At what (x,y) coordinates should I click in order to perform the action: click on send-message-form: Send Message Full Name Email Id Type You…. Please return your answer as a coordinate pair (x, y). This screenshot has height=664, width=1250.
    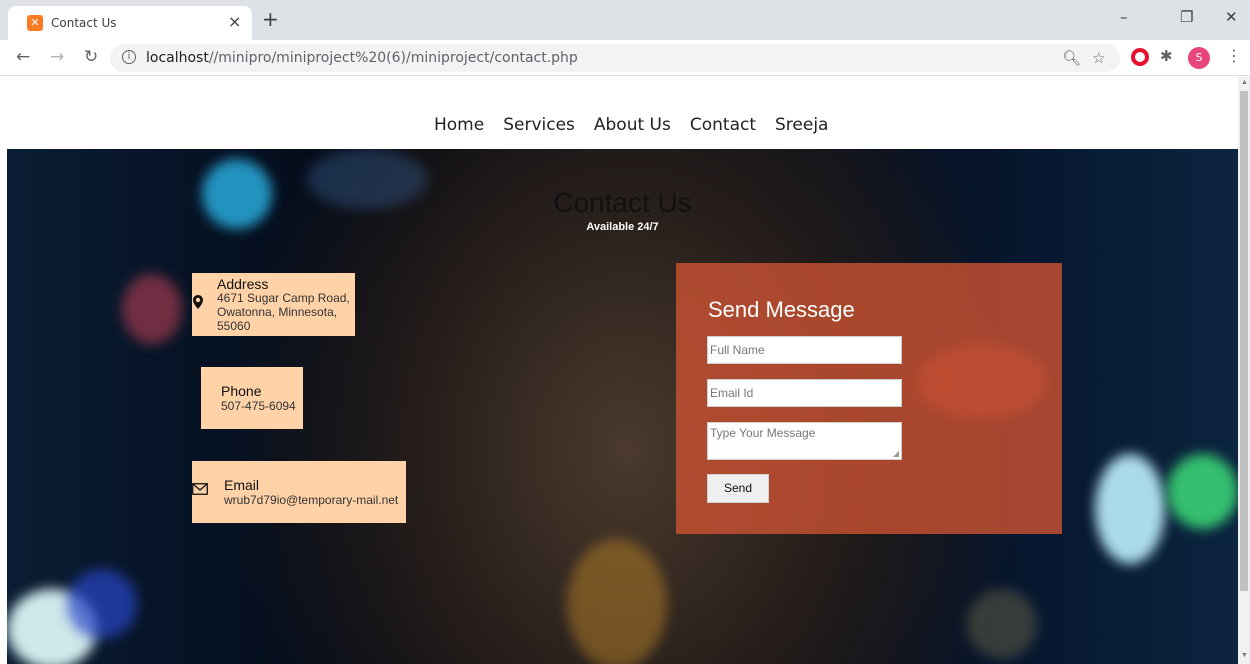
    Looking at the image, I should click on (869, 398).